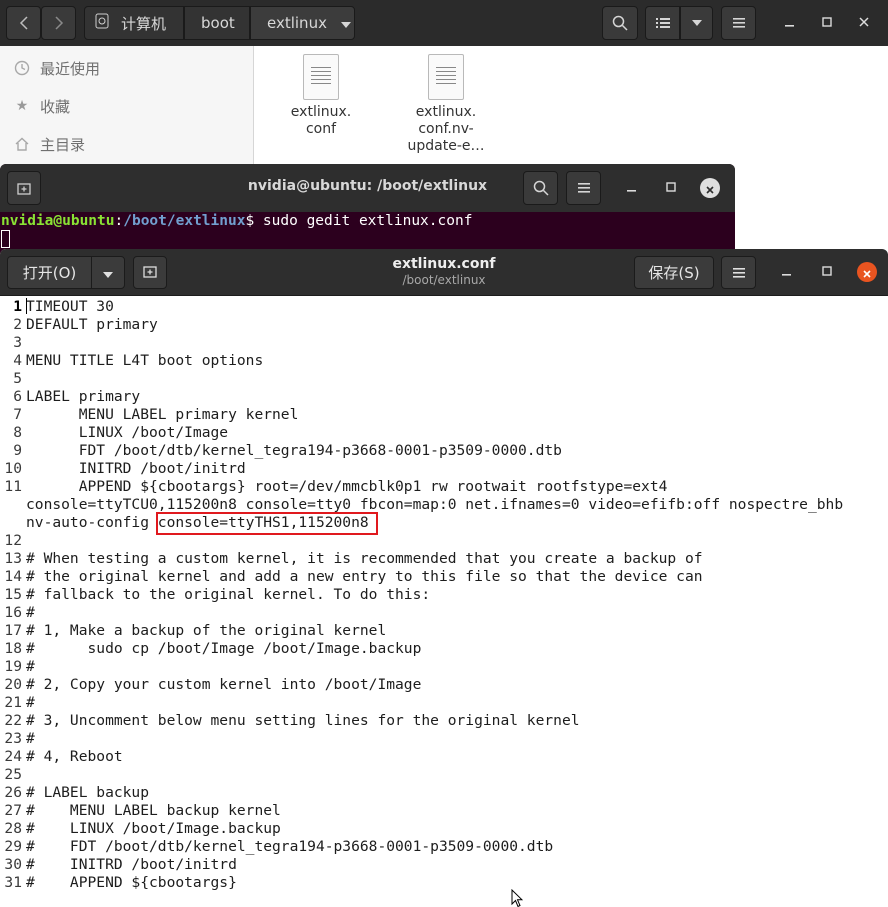 The width and height of the screenshot is (888, 907). What do you see at coordinates (22, 144) in the screenshot?
I see `home-icon` at bounding box center [22, 144].